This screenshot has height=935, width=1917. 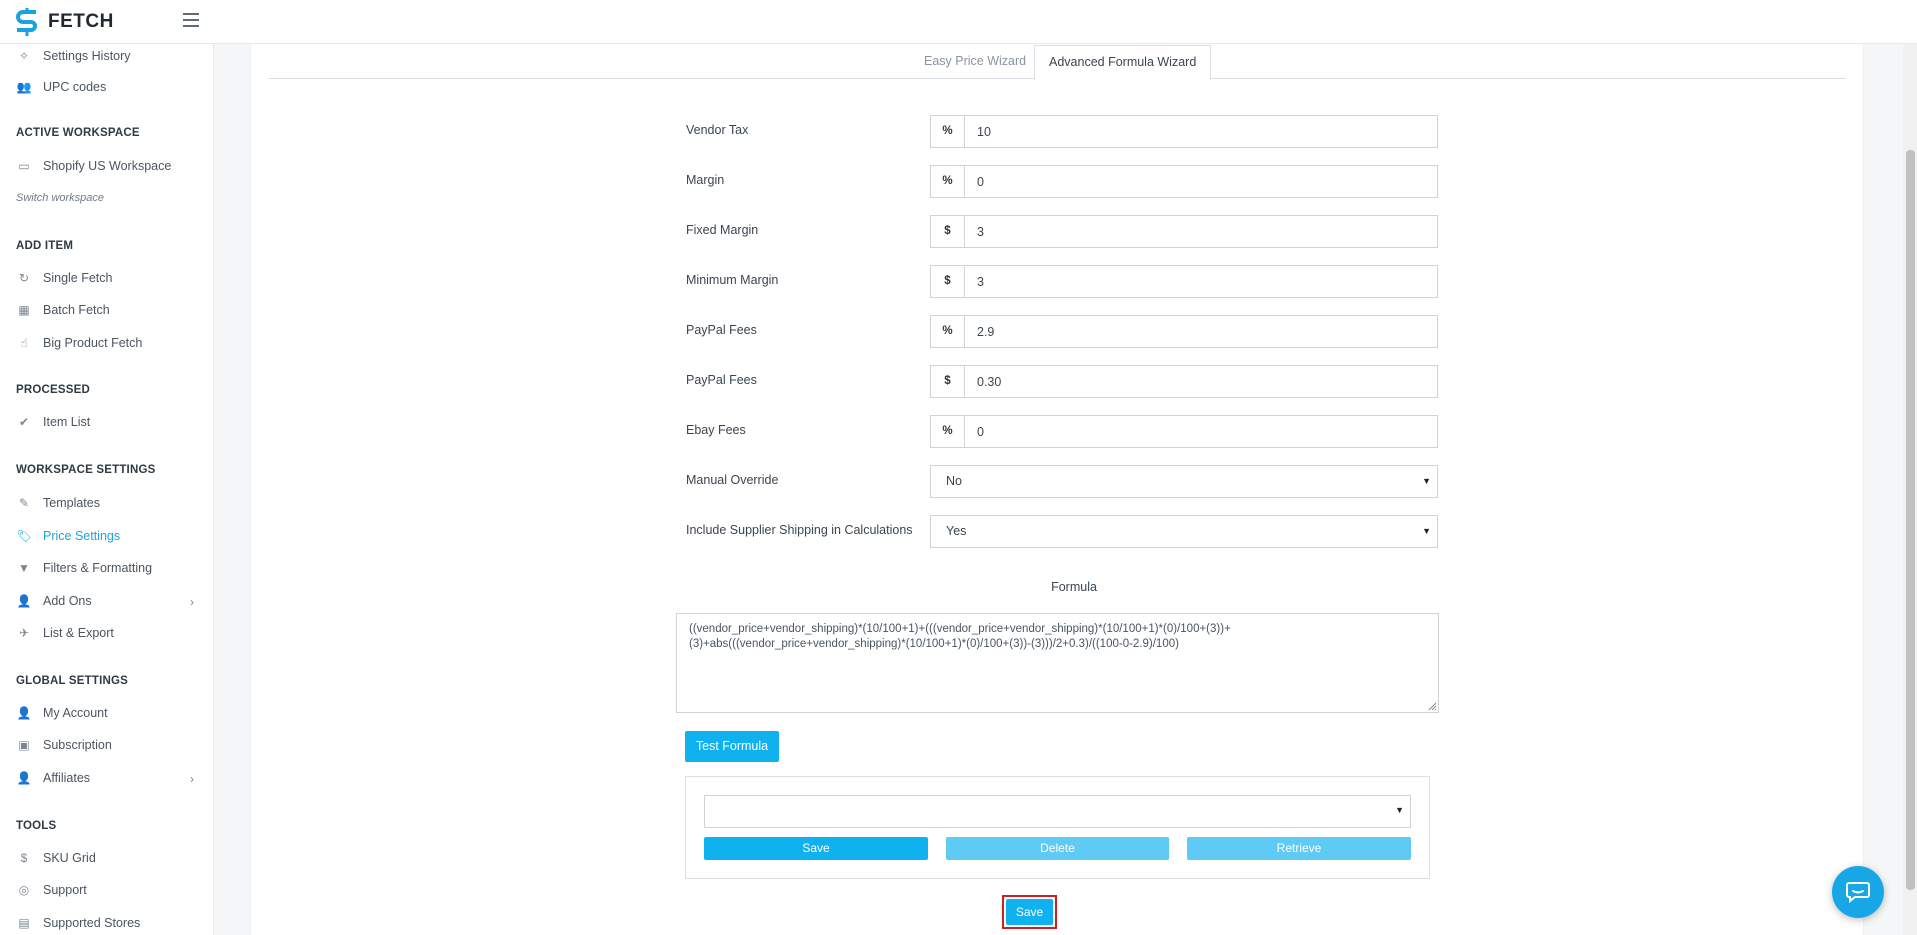 I want to click on save-button-highlight: Save, so click(x=1029, y=912).